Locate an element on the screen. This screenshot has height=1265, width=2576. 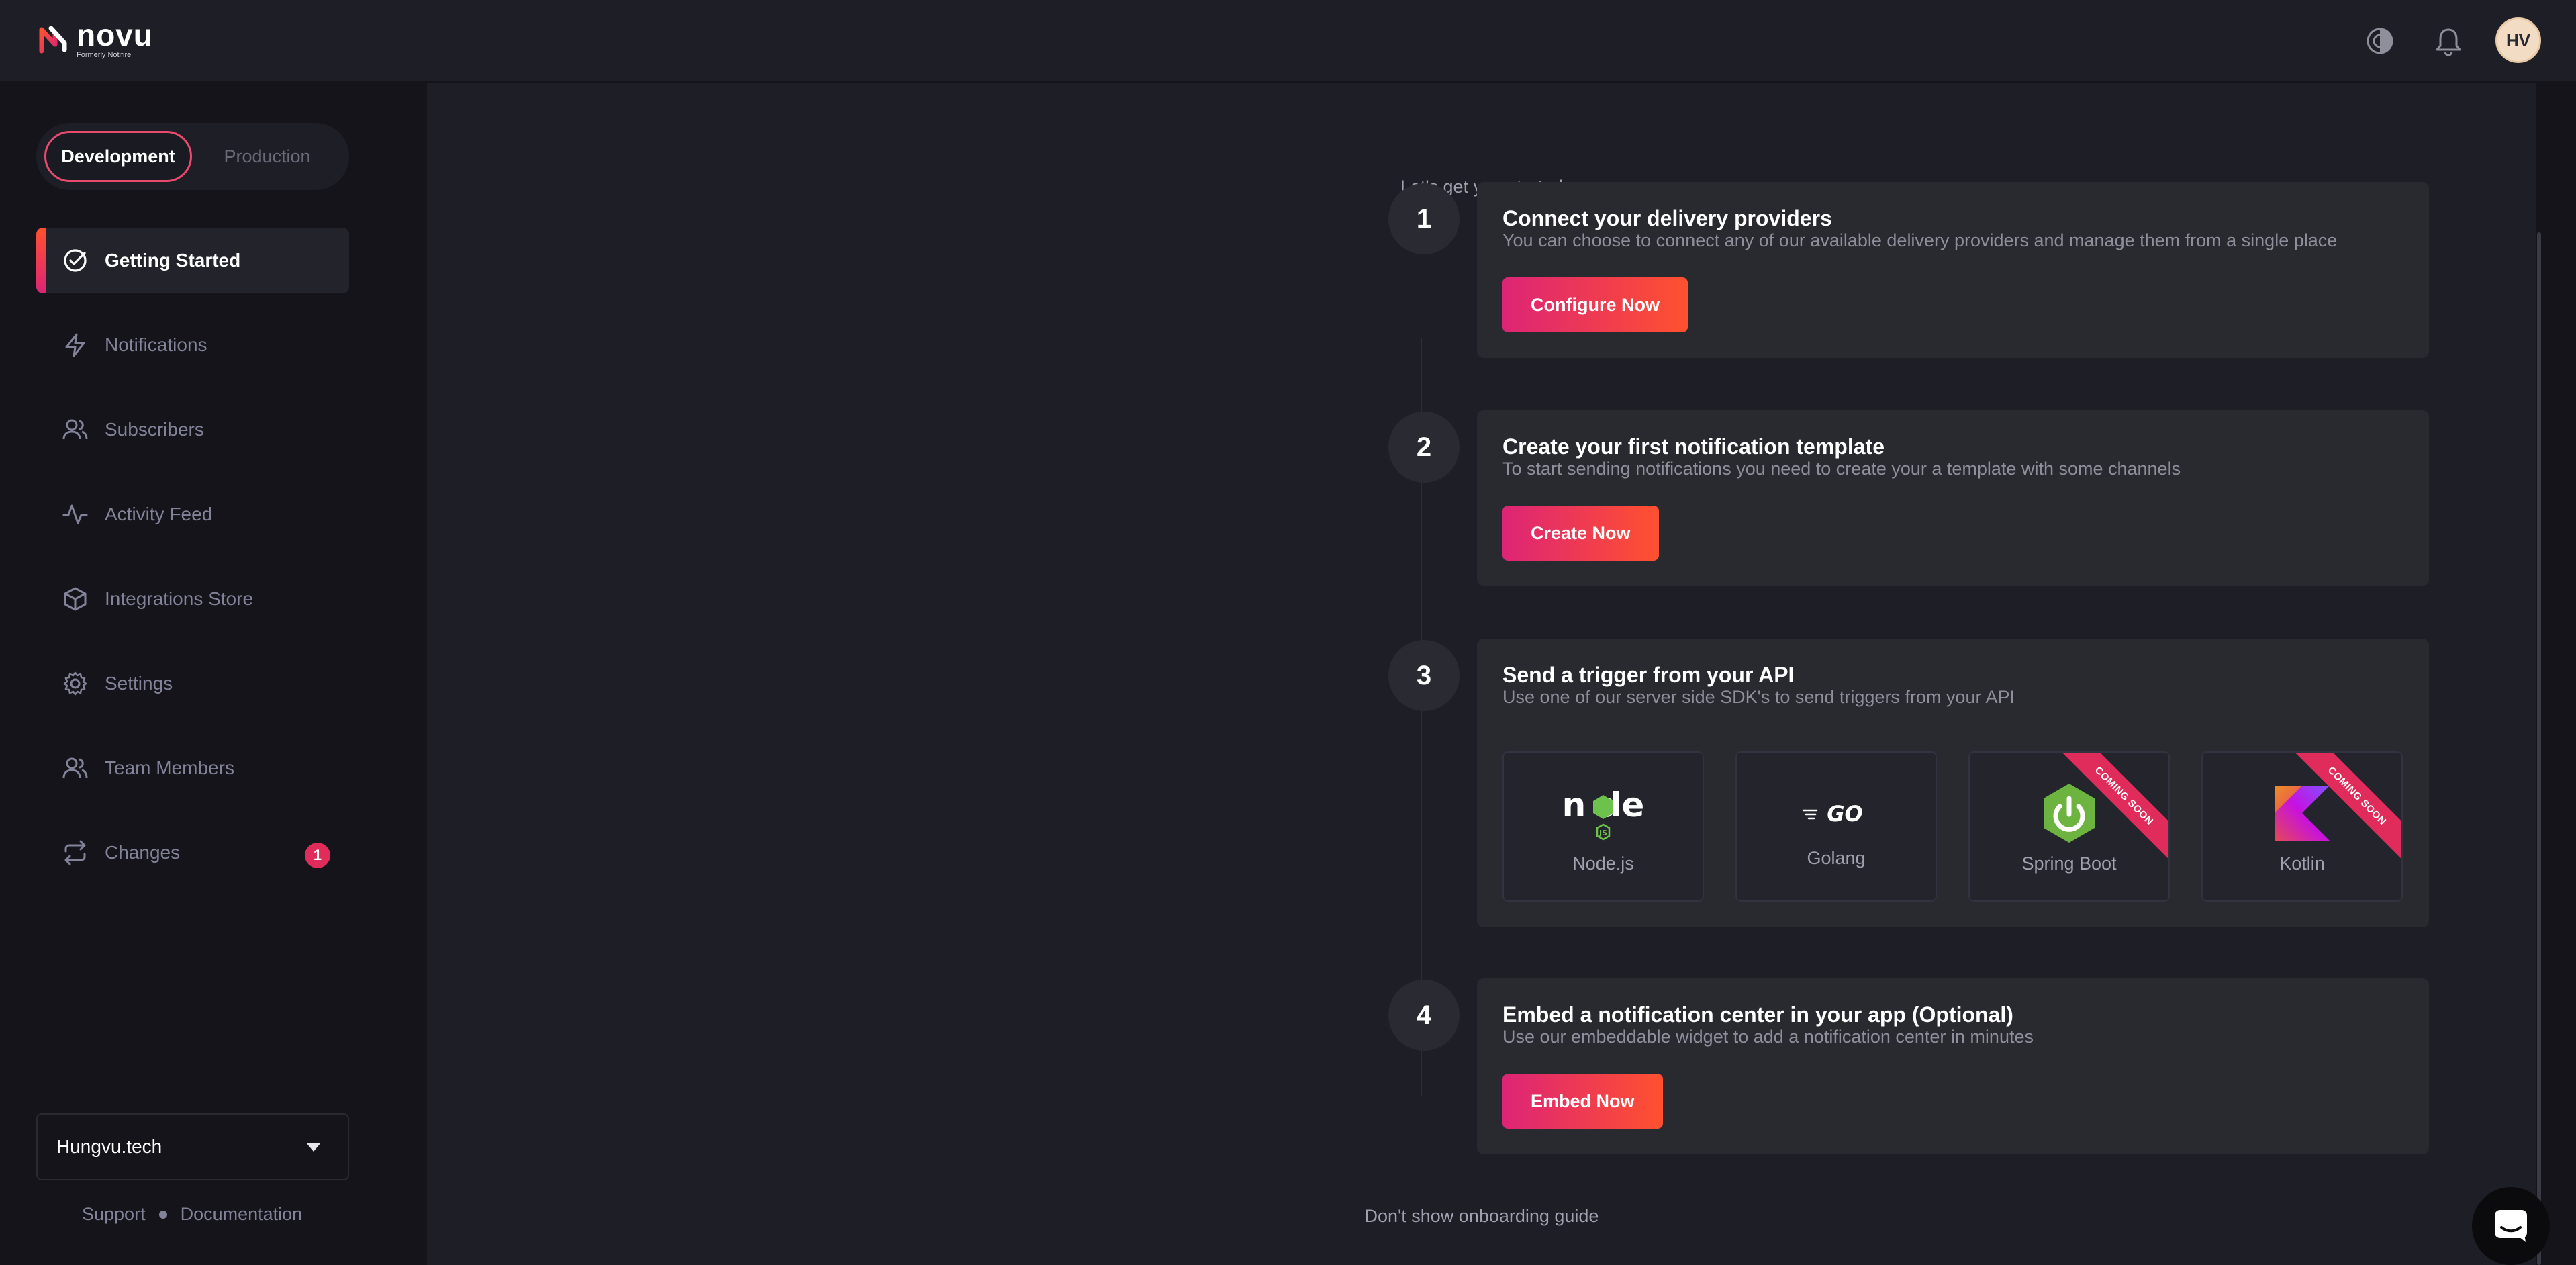
sdk-card-golang: GO Golang is located at coordinates (1836, 827).